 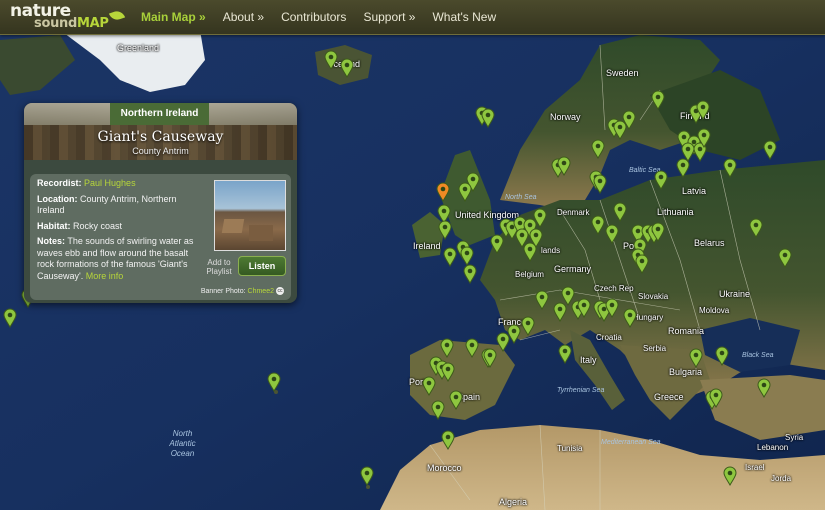 What do you see at coordinates (735, 294) in the screenshot?
I see `label-ukraine: Ukraine` at bounding box center [735, 294].